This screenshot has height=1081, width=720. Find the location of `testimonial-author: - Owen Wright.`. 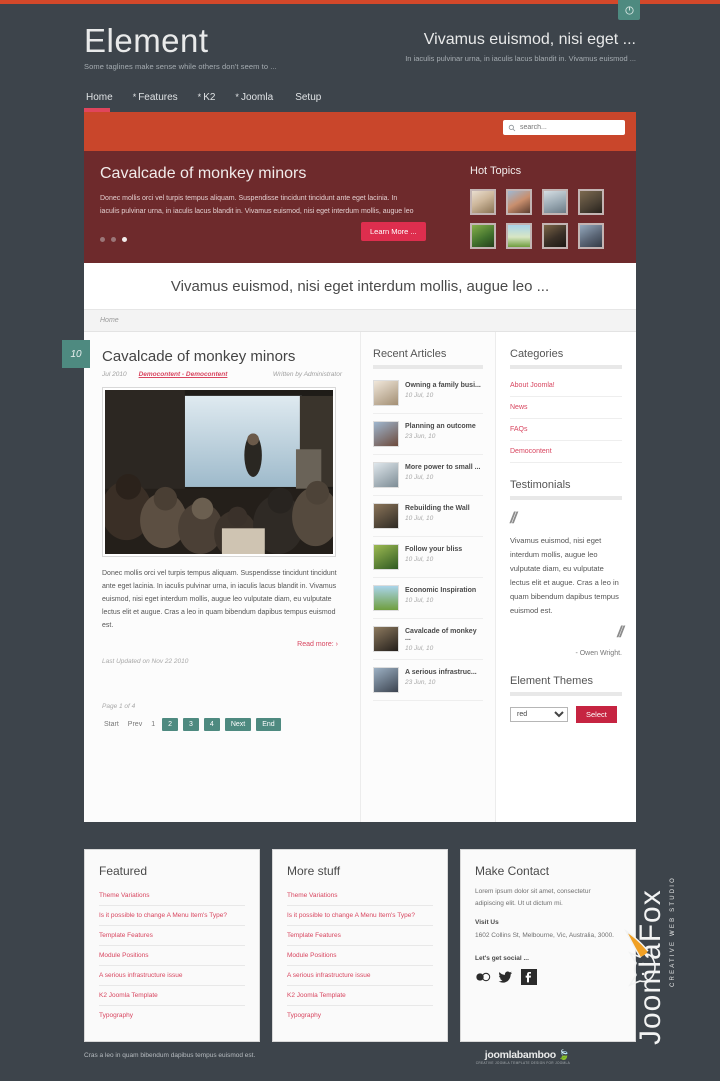

testimonial-author: - Owen Wright. is located at coordinates (598, 653).